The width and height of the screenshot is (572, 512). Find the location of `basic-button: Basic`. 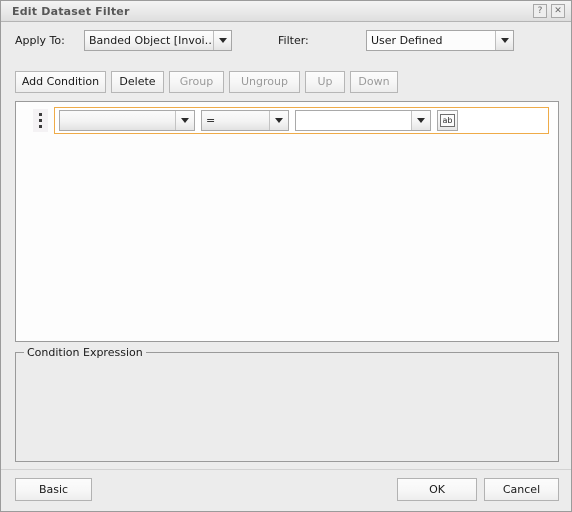

basic-button: Basic is located at coordinates (53, 489).